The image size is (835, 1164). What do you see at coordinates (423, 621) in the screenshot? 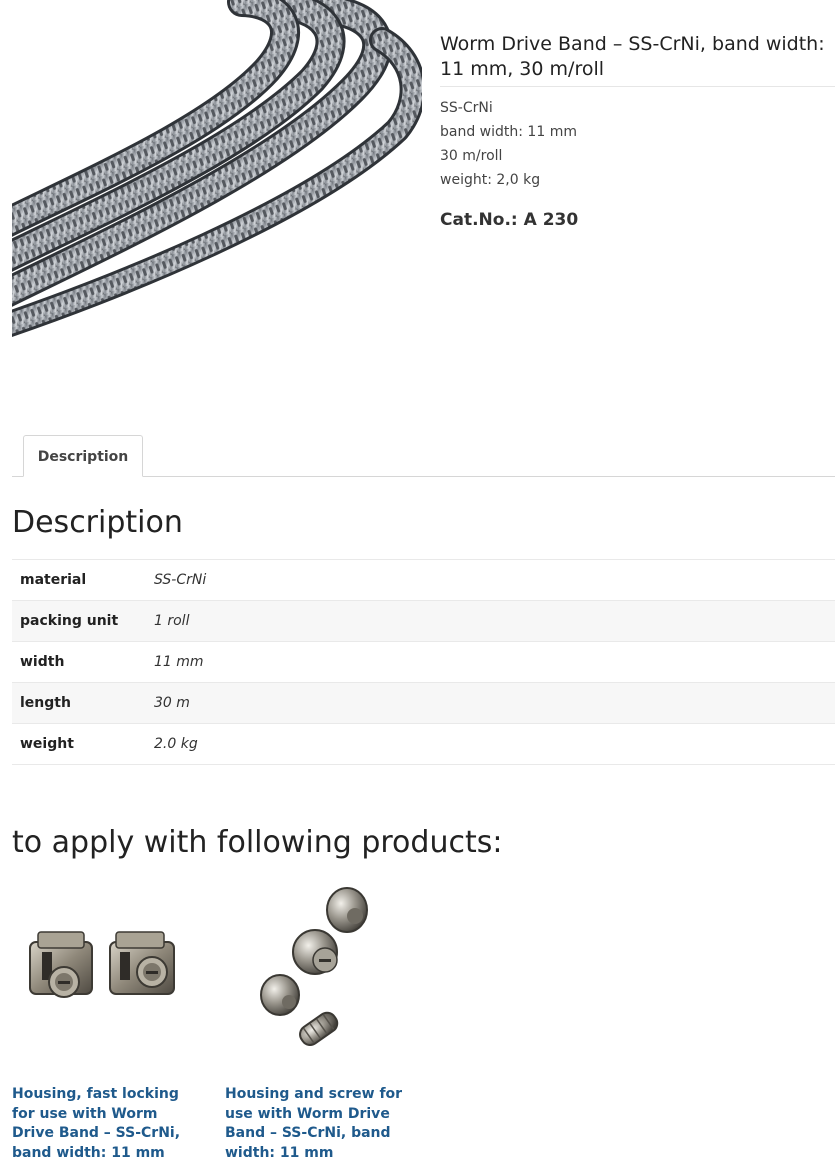
I see `table-row: packing unit 1 roll` at bounding box center [423, 621].